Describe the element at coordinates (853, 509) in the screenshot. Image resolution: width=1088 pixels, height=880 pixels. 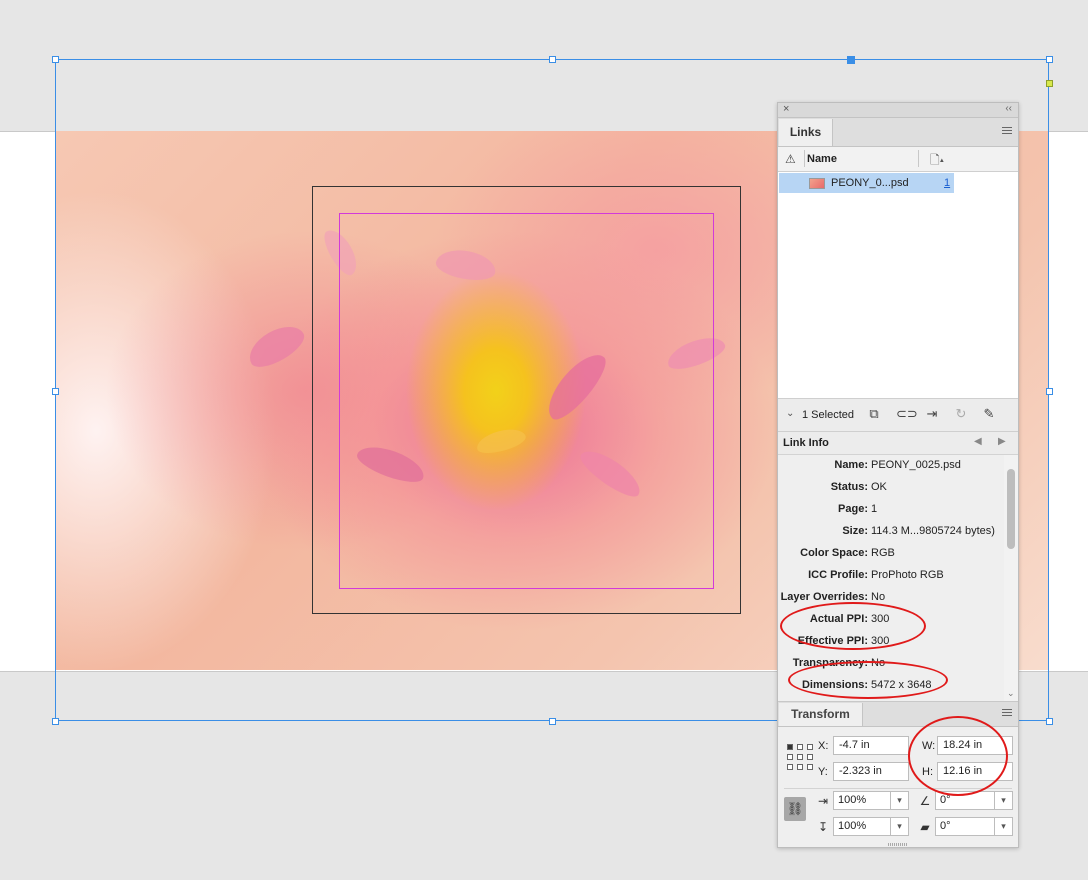
I see `info-label: Page:` at that location.